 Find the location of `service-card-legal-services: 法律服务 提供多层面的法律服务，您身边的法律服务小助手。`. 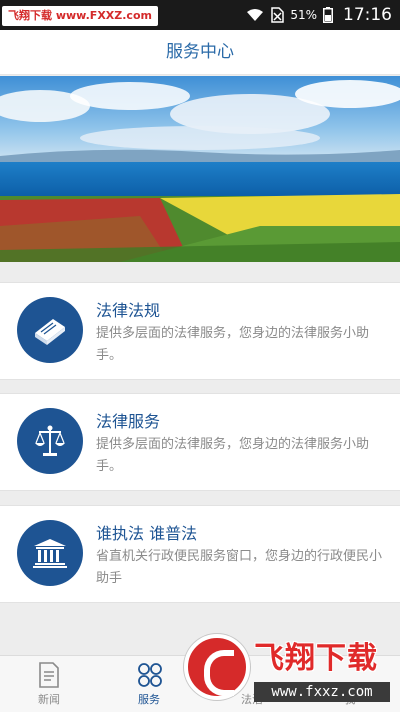

service-card-legal-services: 法律服务 提供多层面的法律服务，您身边的法律服务小助手。 is located at coordinates (200, 442).